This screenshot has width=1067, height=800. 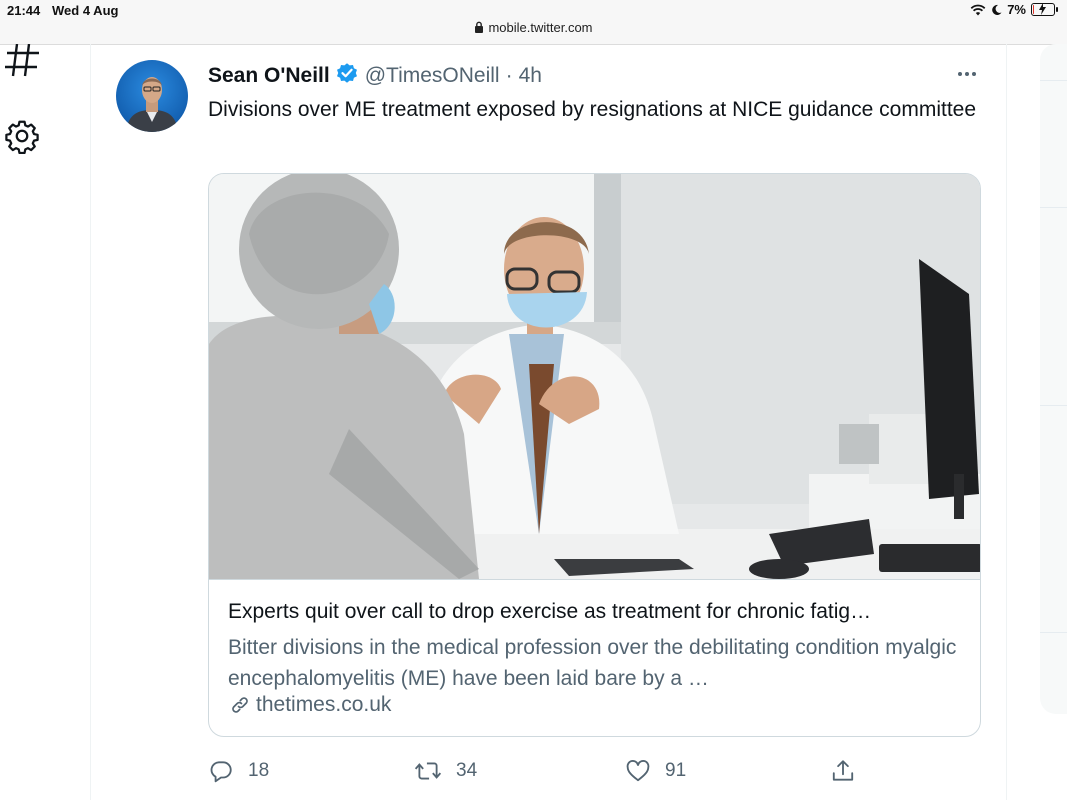 What do you see at coordinates (240, 705) in the screenshot?
I see `link-icon` at bounding box center [240, 705].